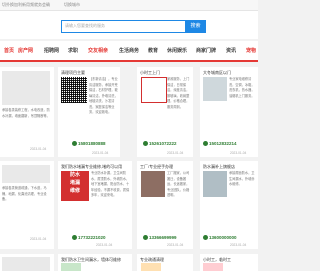 The width and height of the screenshot is (320, 271). What do you see at coordinates (25, 50) in the screenshot?
I see `nav-house: 房产网` at bounding box center [25, 50].